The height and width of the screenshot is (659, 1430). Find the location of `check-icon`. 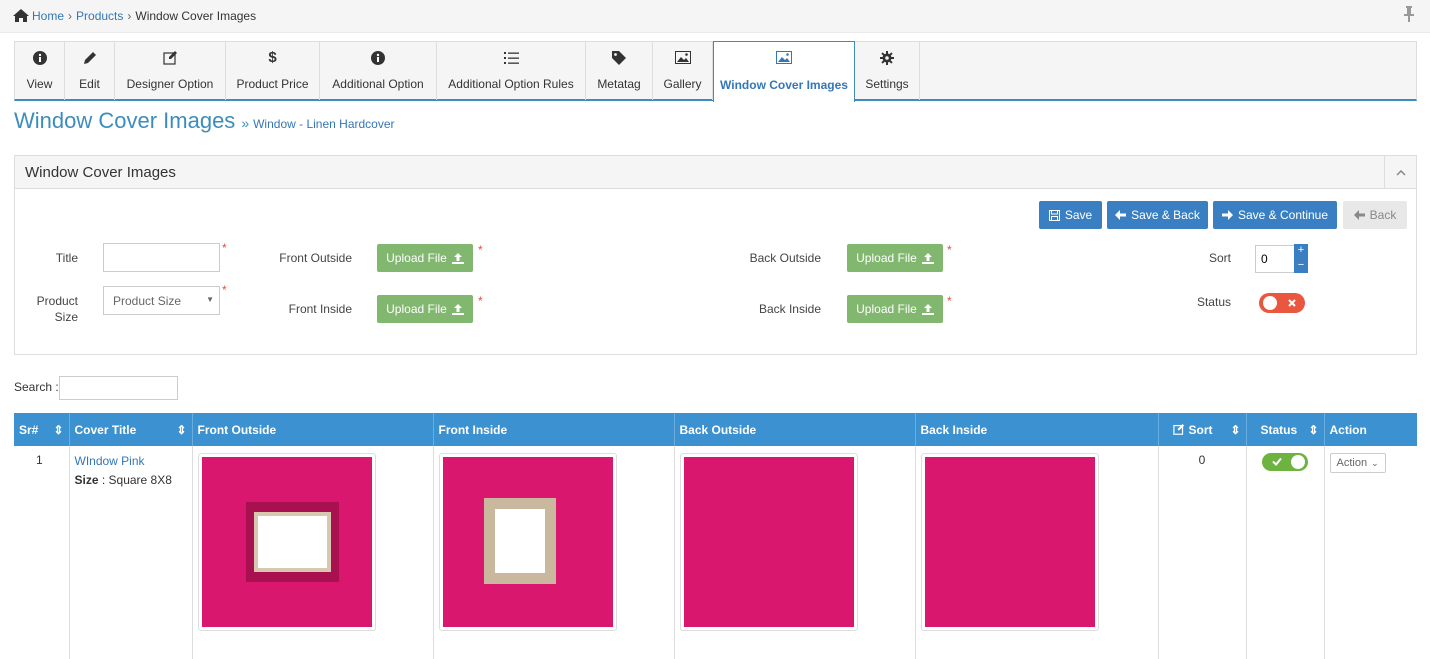

check-icon is located at coordinates (1277, 461).